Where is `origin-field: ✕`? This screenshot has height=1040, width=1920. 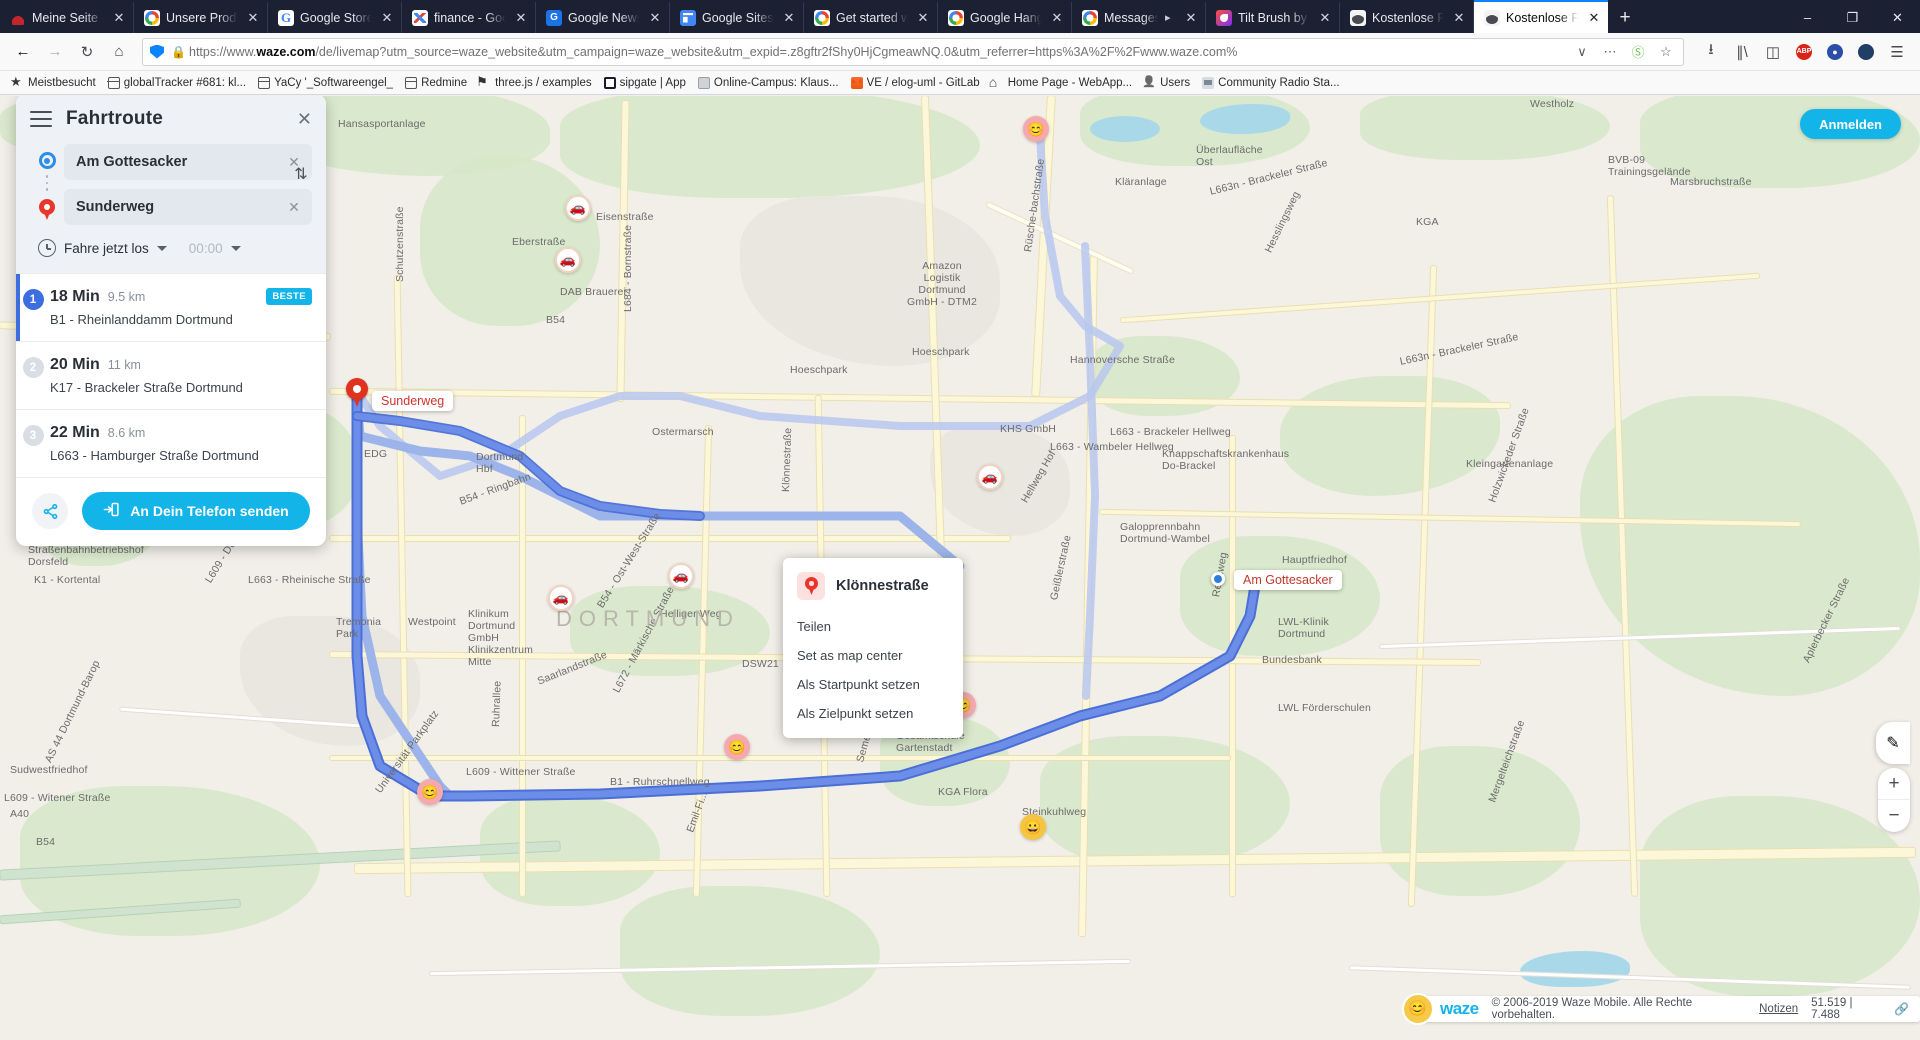
origin-field: ✕ is located at coordinates (188, 162).